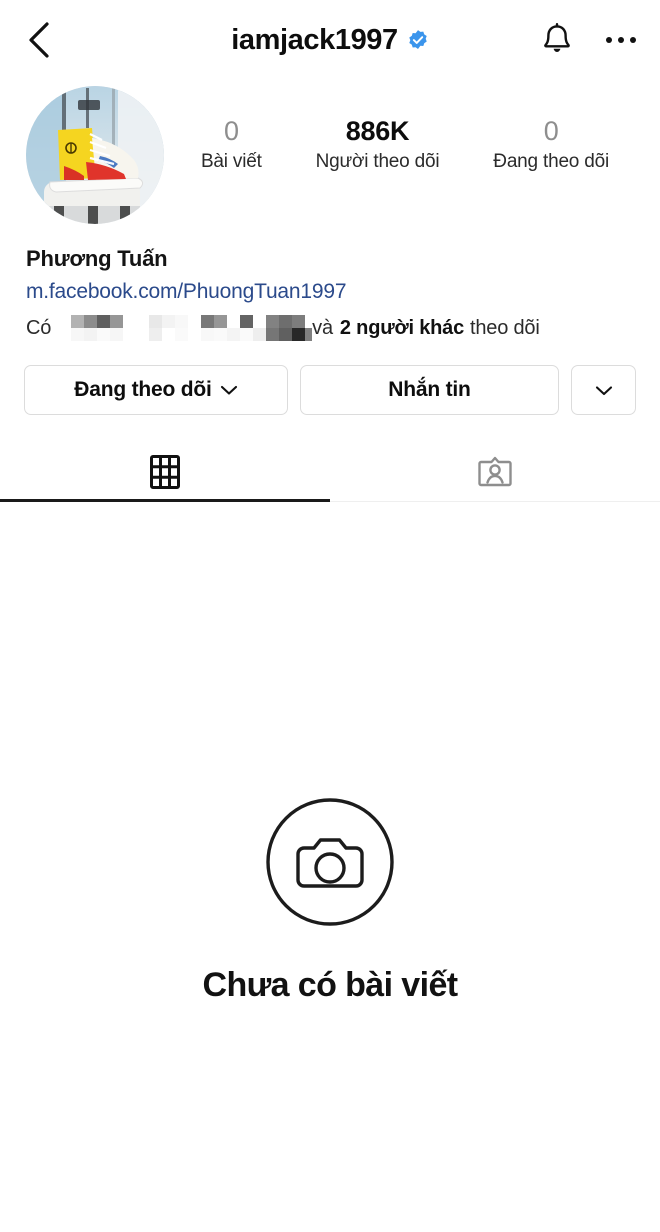 Image resolution: width=660 pixels, height=1232 pixels. I want to click on profile-picture-image, so click(95, 155).